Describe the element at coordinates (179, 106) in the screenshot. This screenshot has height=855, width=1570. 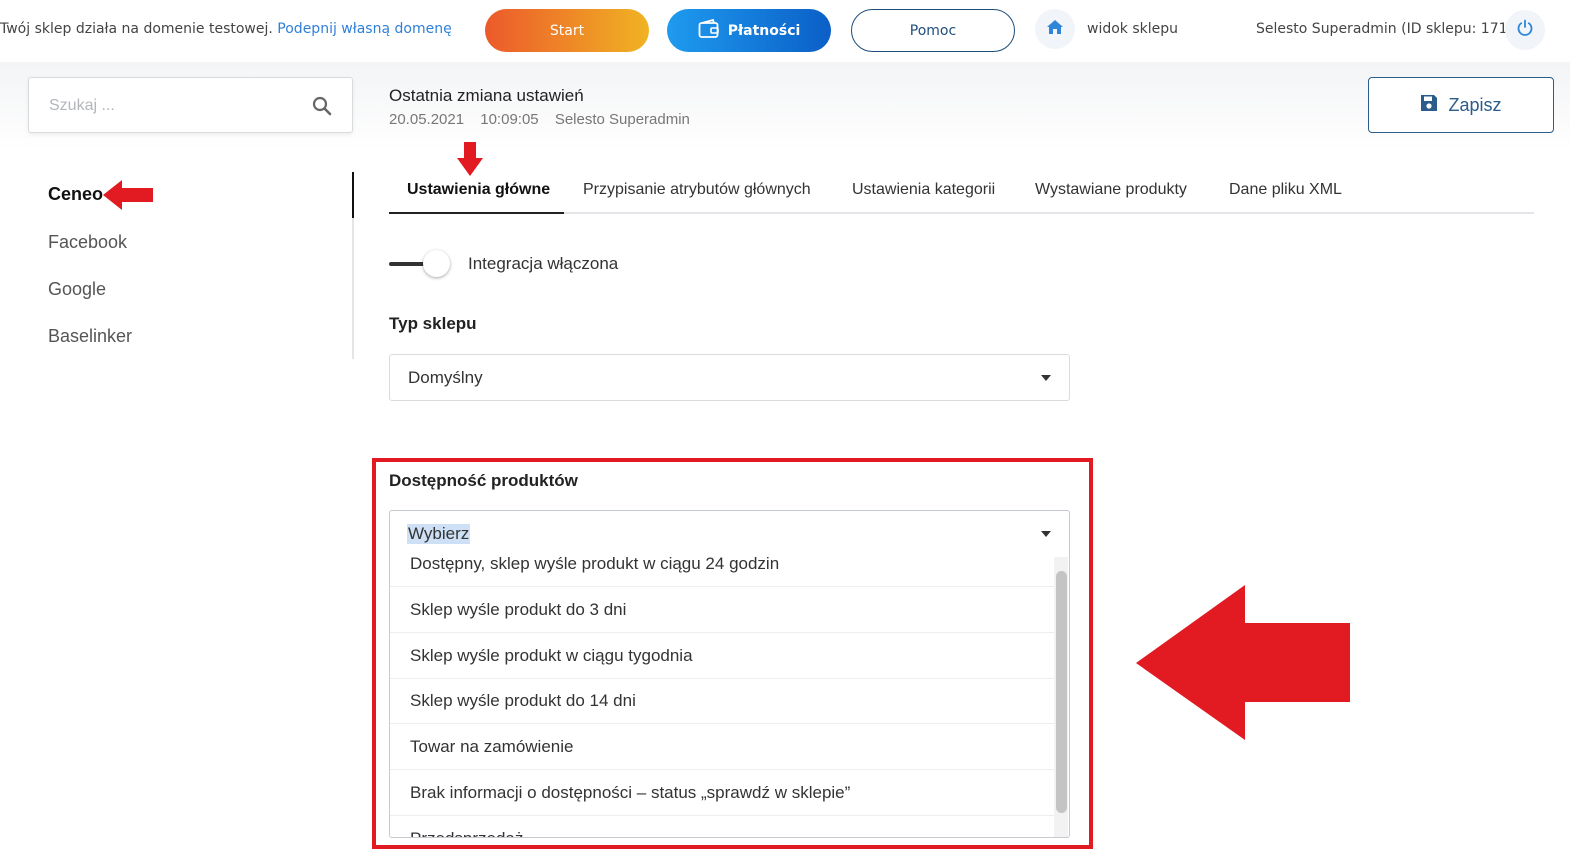
I see `search-input` at that location.